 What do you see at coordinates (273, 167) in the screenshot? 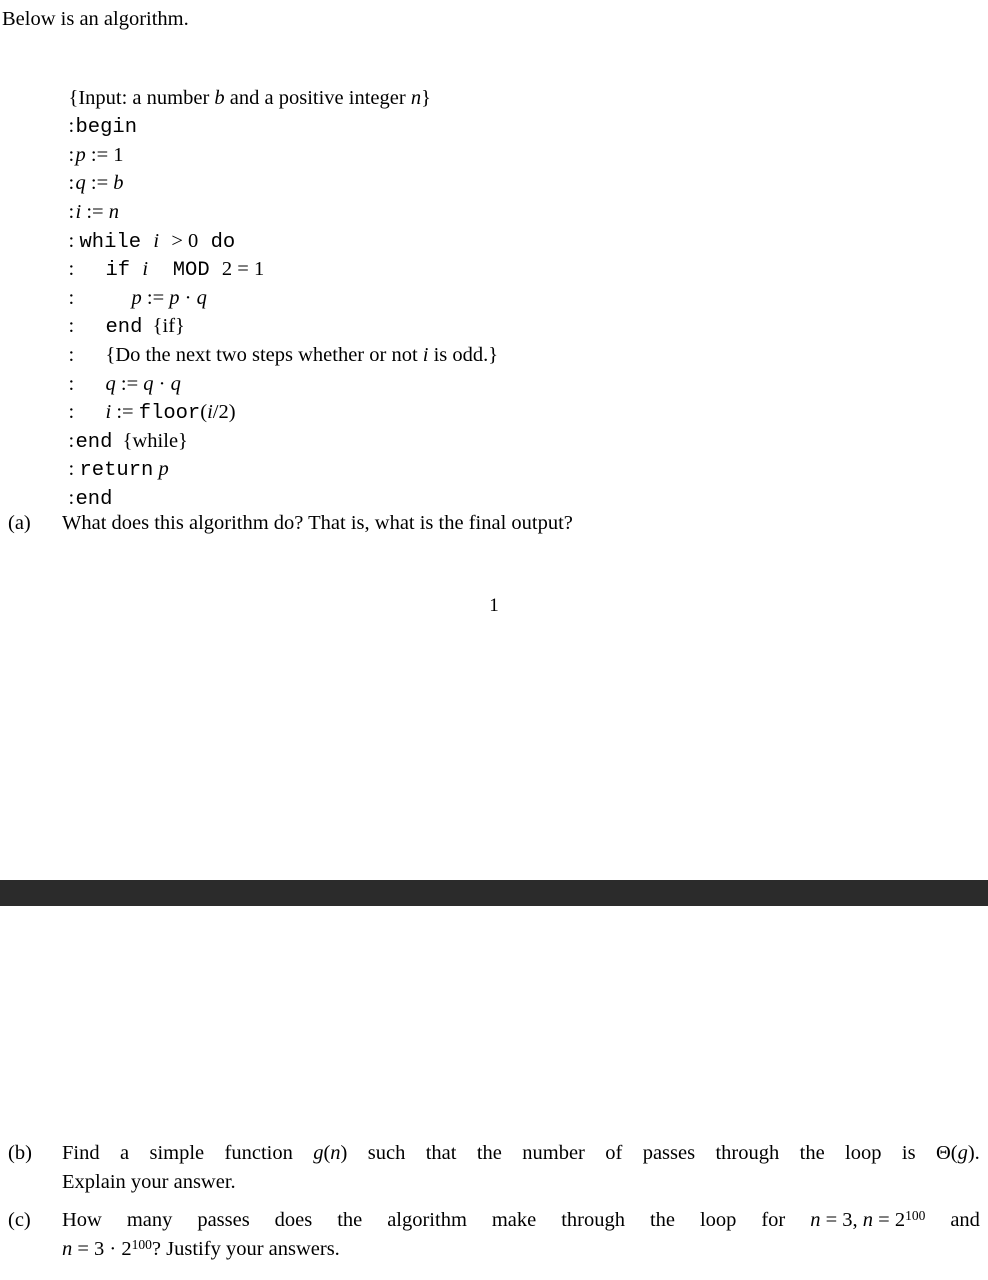
I see `algorithm-line-assign-q: :q := b` at bounding box center [273, 167].